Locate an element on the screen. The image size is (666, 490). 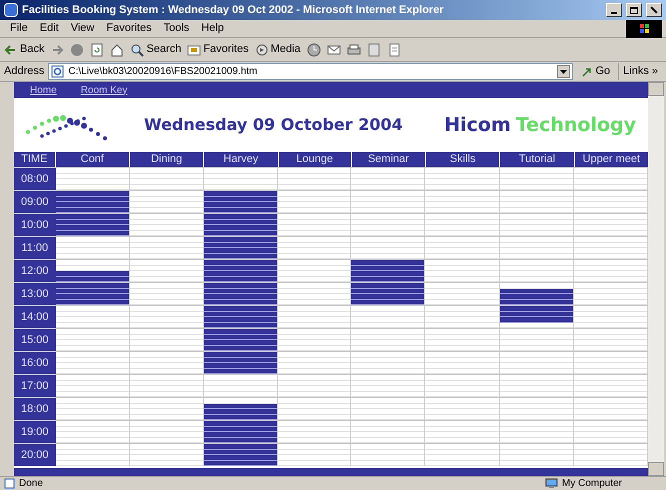
nav-link: Home is located at coordinates (43, 90).